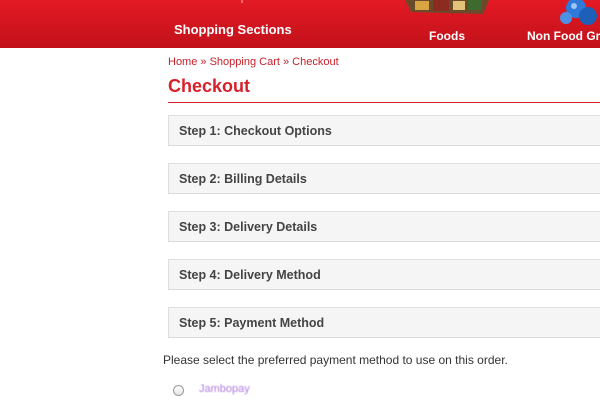 The height and width of the screenshot is (400, 600). Describe the element at coordinates (563, 36) in the screenshot. I see `nav-non-food-groceries: Non Food Gro` at that location.